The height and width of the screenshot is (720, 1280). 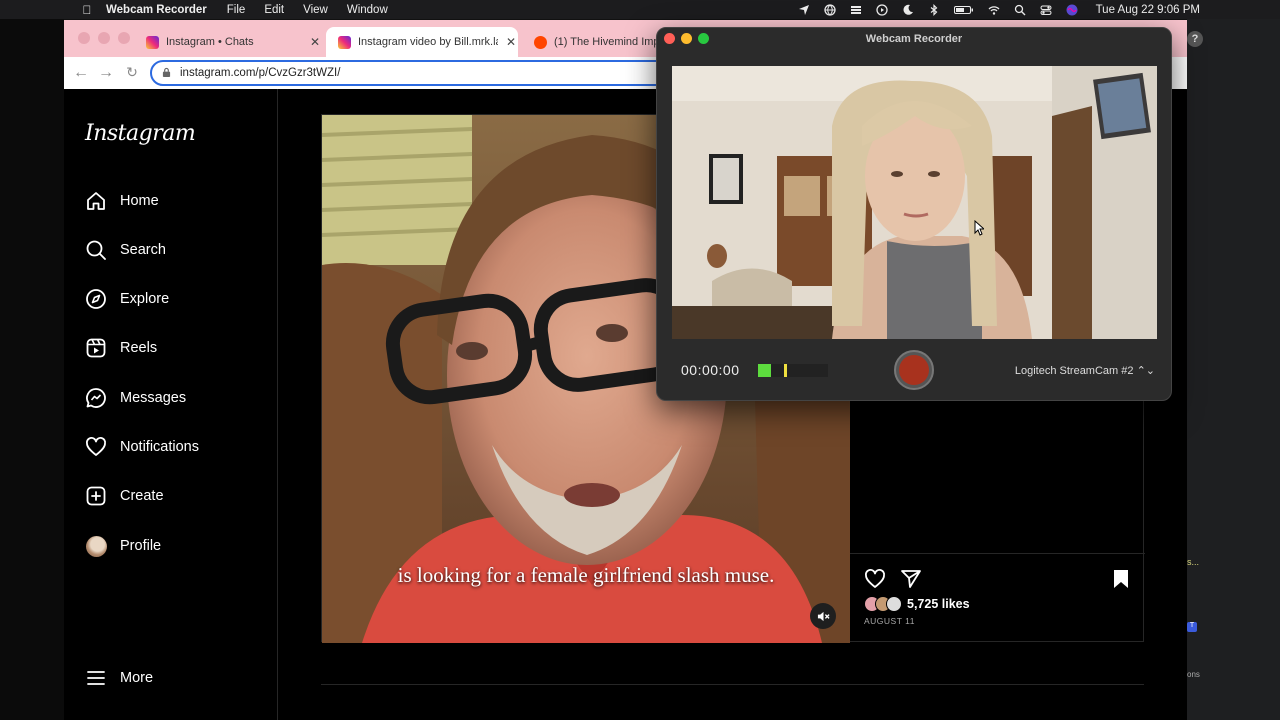 I want to click on sidebar-item-label: Home, so click(x=139, y=201).